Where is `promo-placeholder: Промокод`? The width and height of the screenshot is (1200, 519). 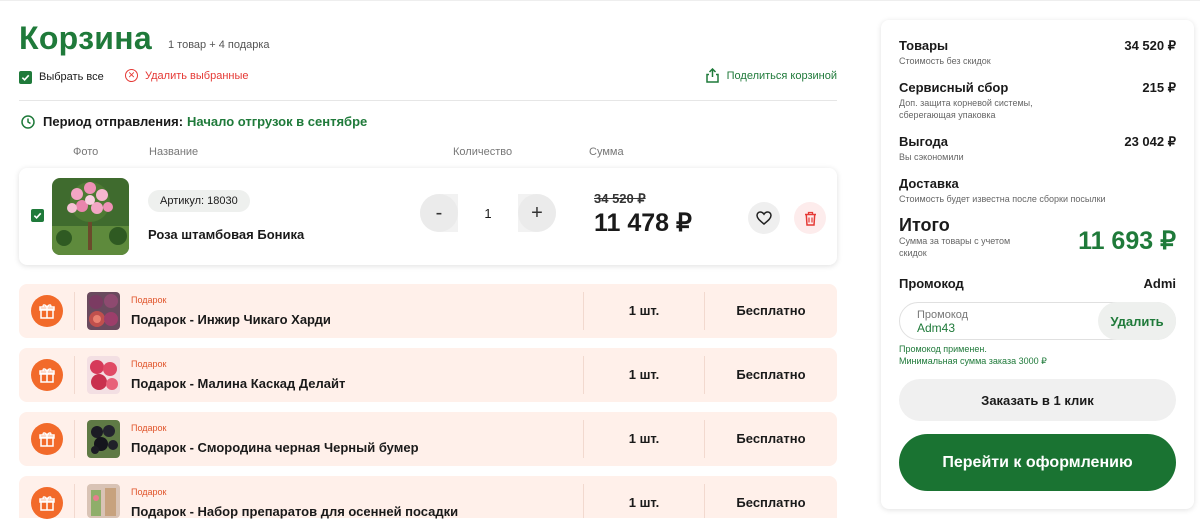
promo-placeholder: Промокод is located at coordinates (943, 315).